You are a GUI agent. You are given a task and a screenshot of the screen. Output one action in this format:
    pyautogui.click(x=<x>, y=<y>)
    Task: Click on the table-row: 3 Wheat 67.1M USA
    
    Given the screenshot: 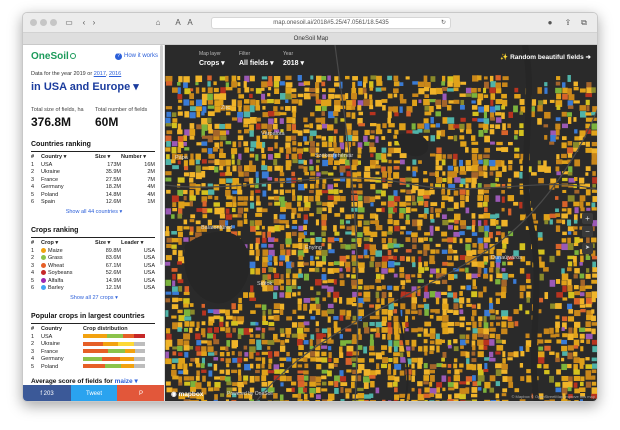 What is the action you would take?
    pyautogui.click(x=93, y=266)
    